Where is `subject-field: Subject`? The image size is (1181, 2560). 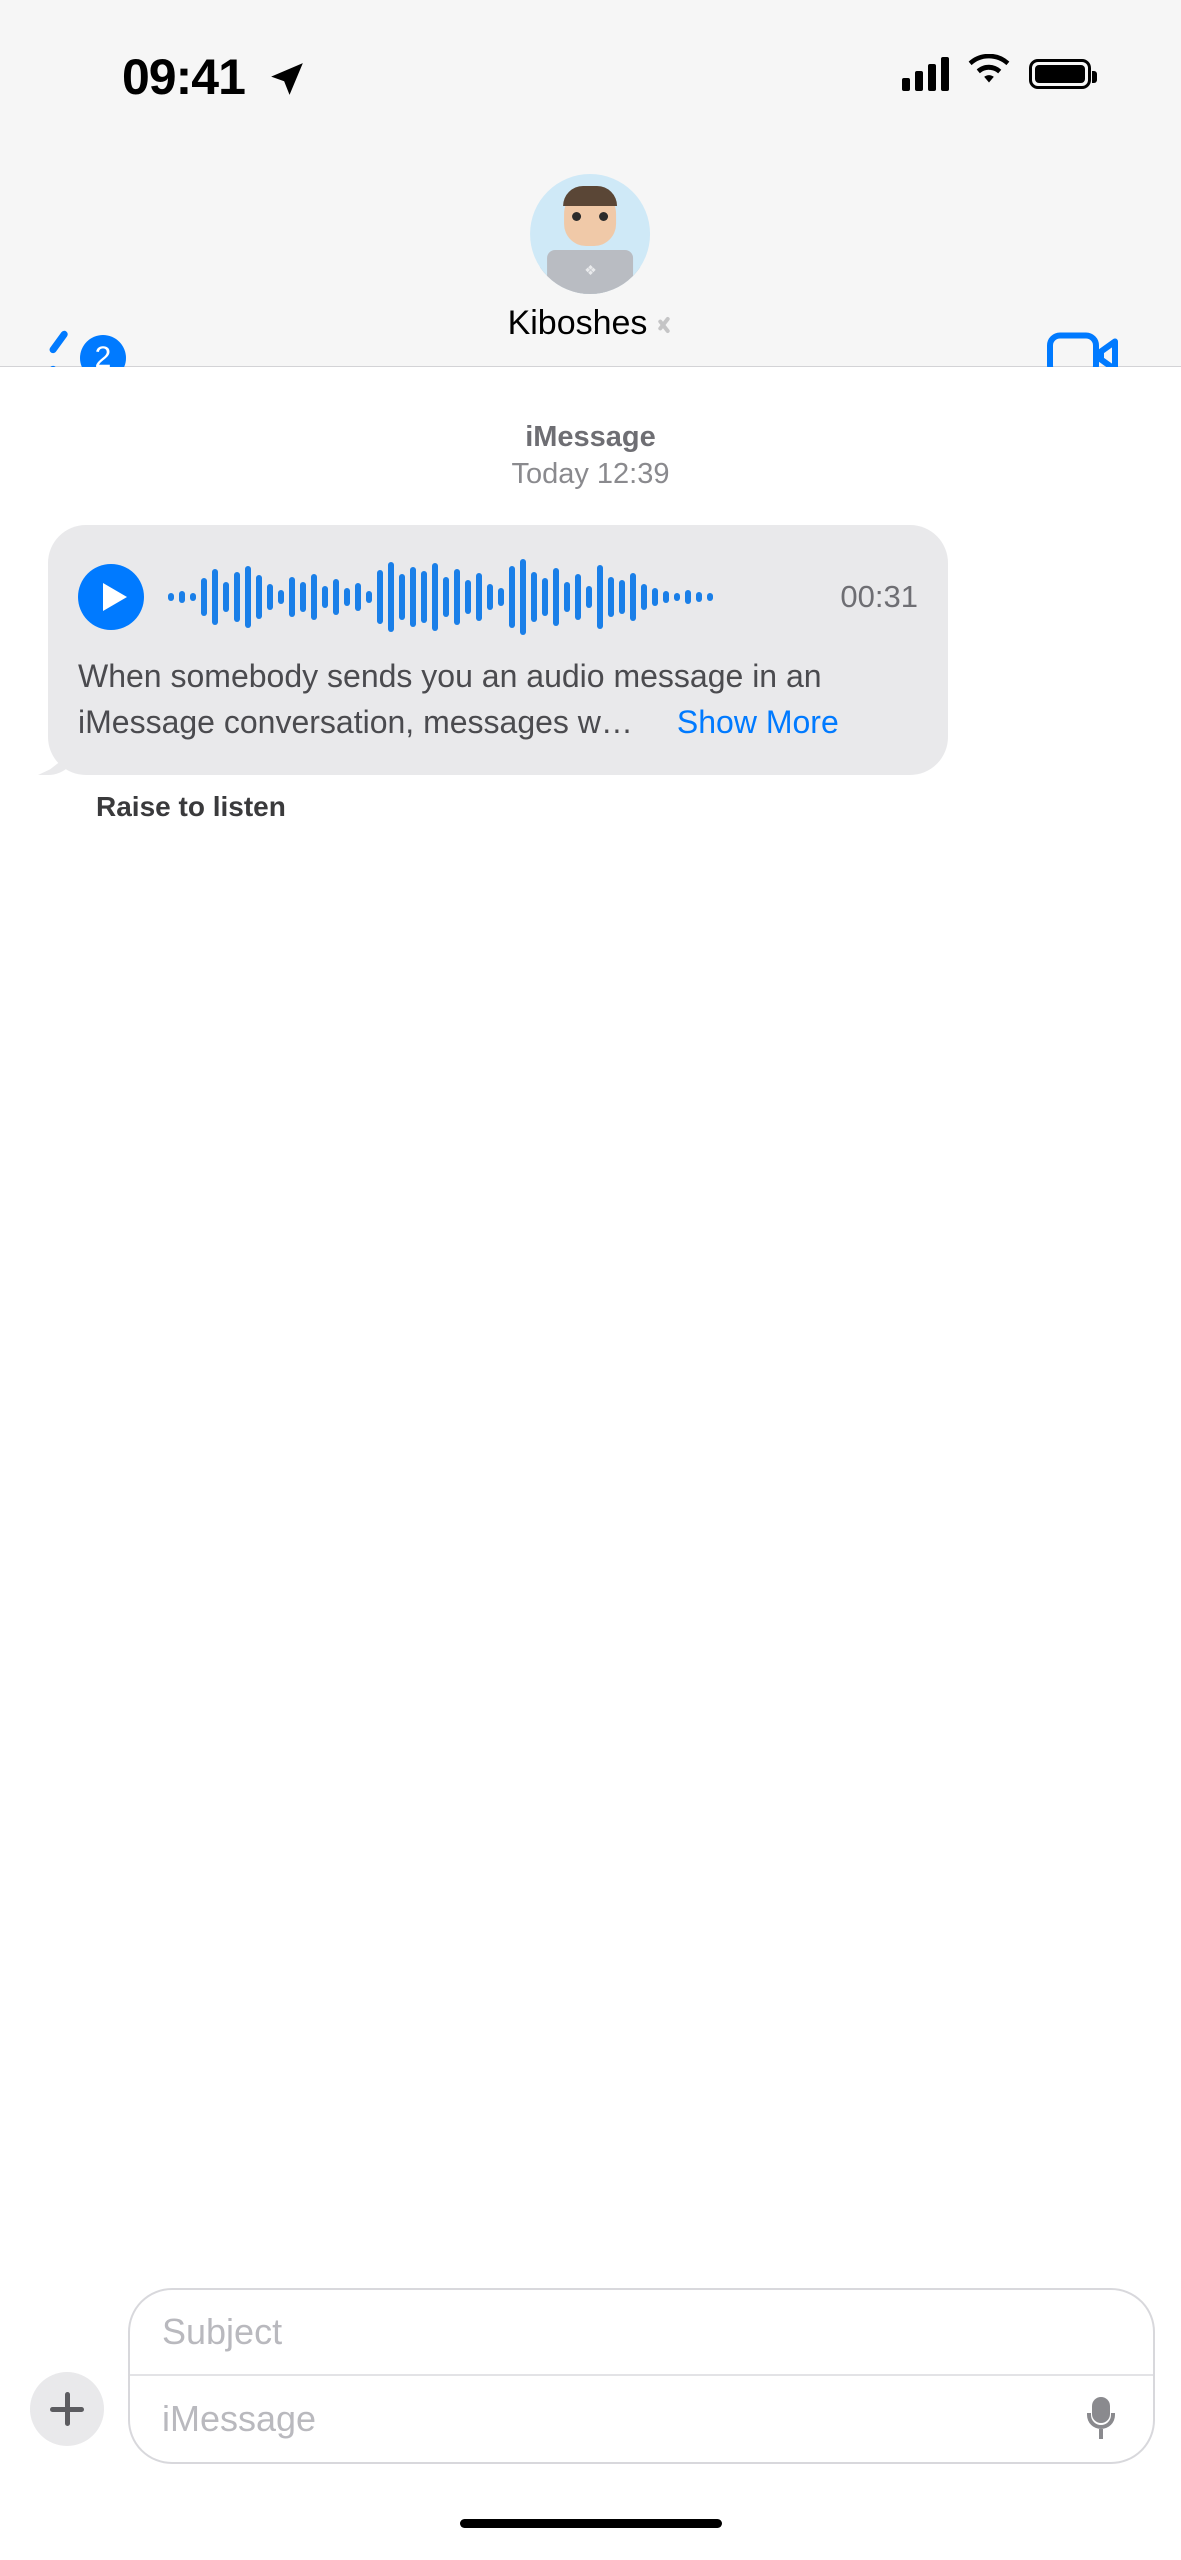
subject-field: Subject is located at coordinates (641, 2333).